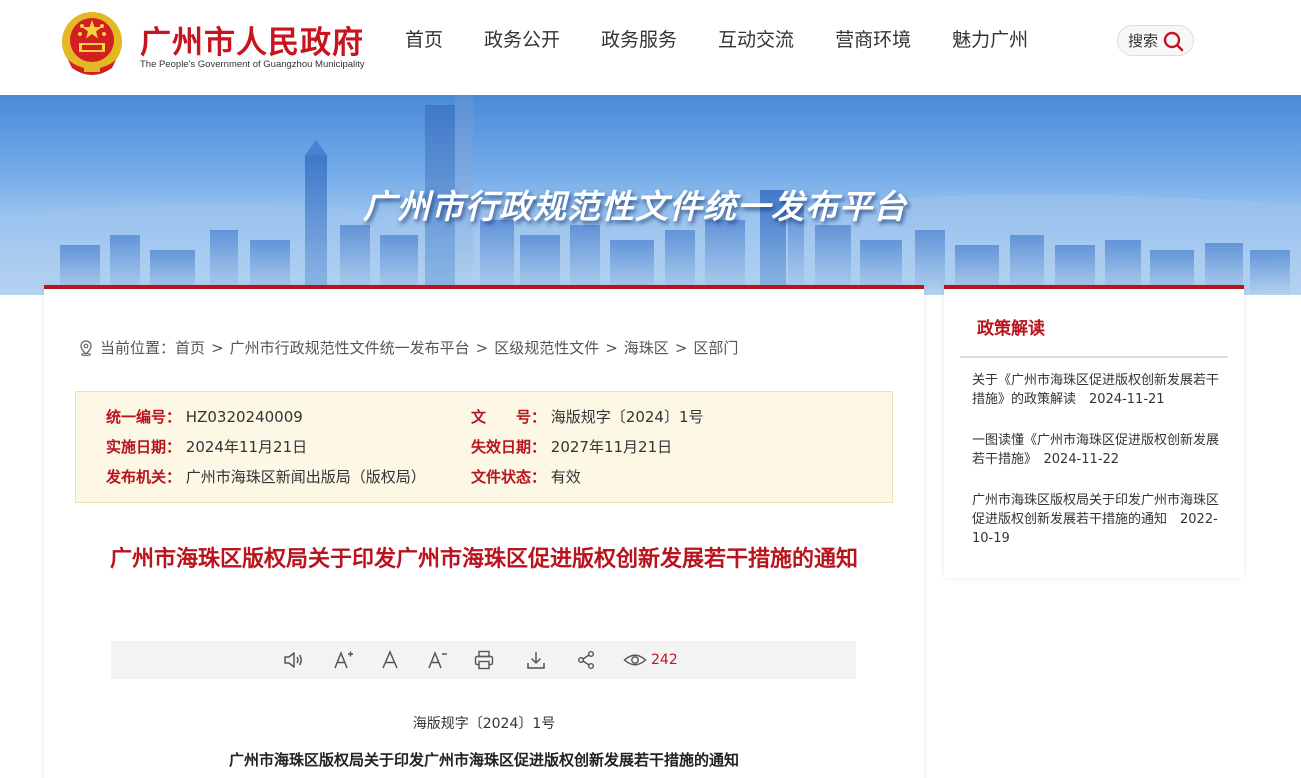 The height and width of the screenshot is (778, 1301). Describe the element at coordinates (144, 447) in the screenshot. I see `info-label: 实施日期：` at that location.